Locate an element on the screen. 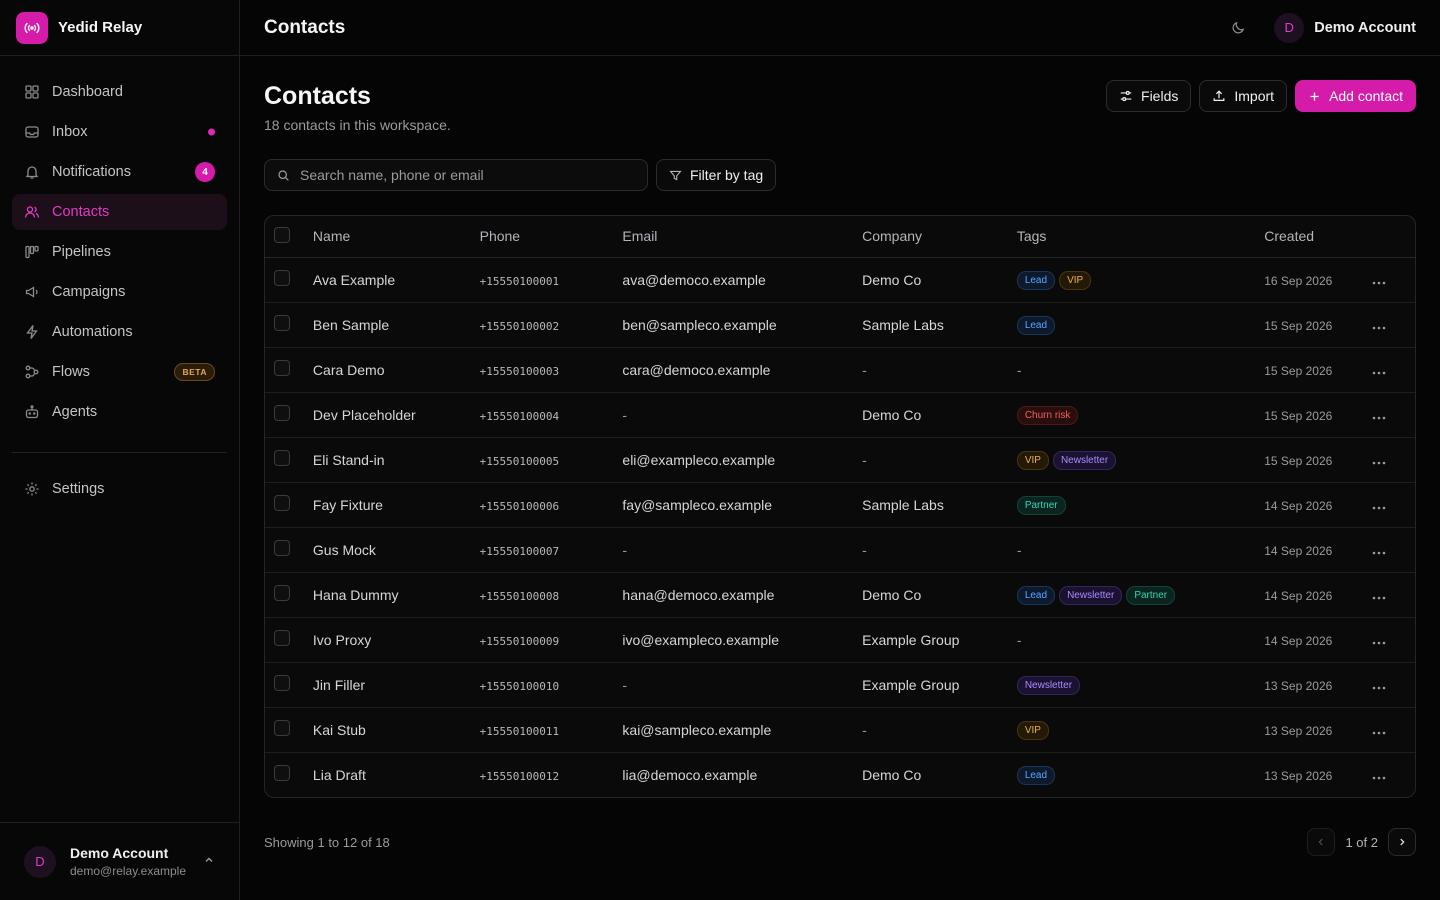 This screenshot has height=900, width=1440. sidebar-item-inbox: Inbox is located at coordinates (119, 132).